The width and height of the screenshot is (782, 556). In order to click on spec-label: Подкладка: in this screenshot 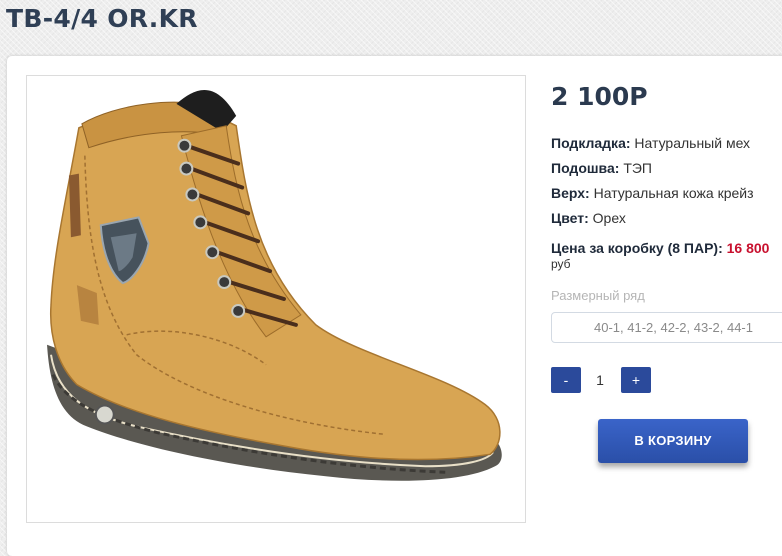, I will do `click(591, 143)`.